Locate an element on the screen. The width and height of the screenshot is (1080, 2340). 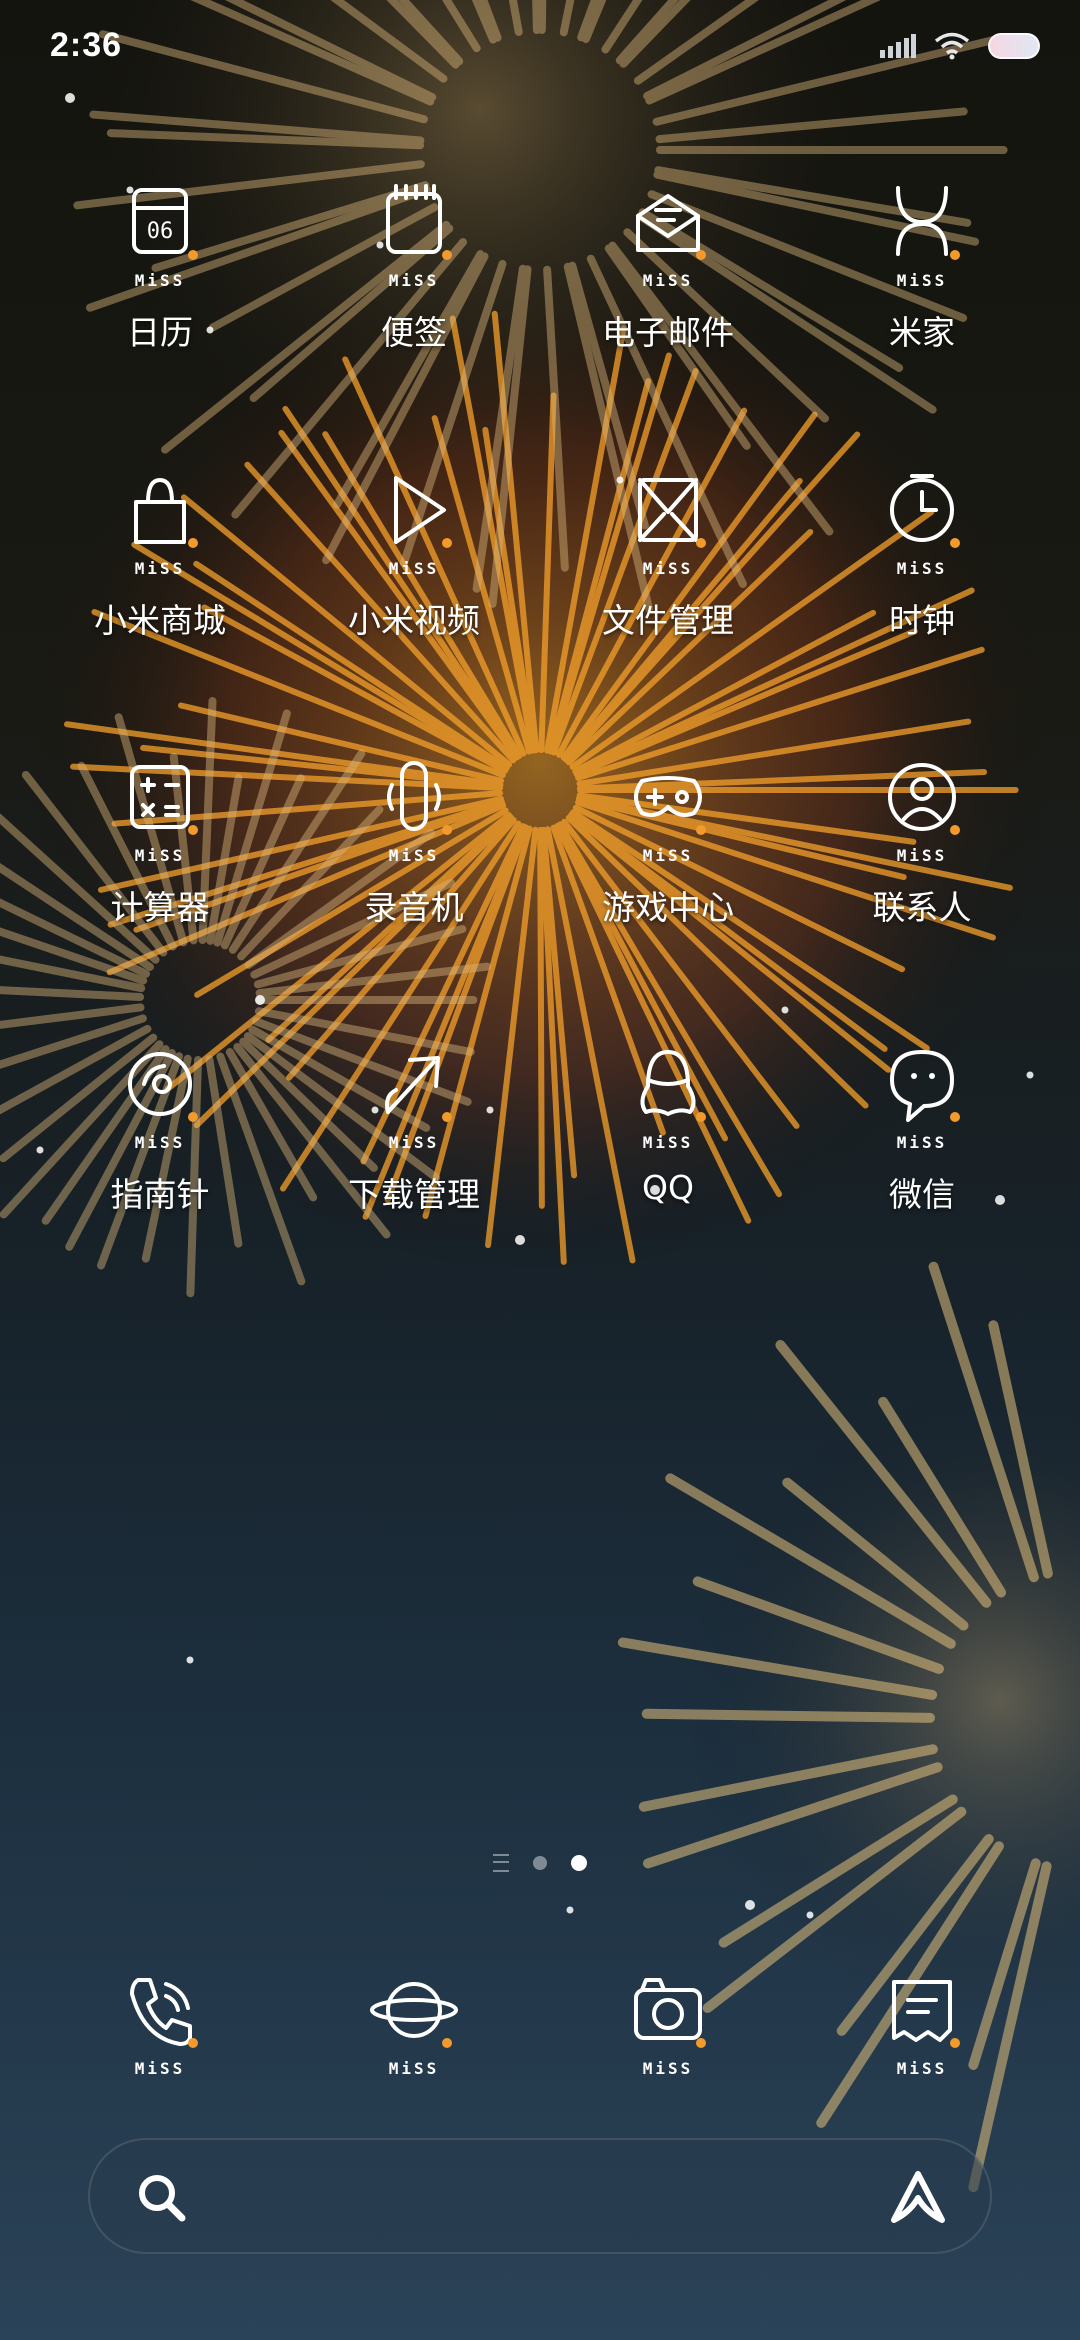
app-mijia: MiSS 米家 is located at coordinates (922, 262).